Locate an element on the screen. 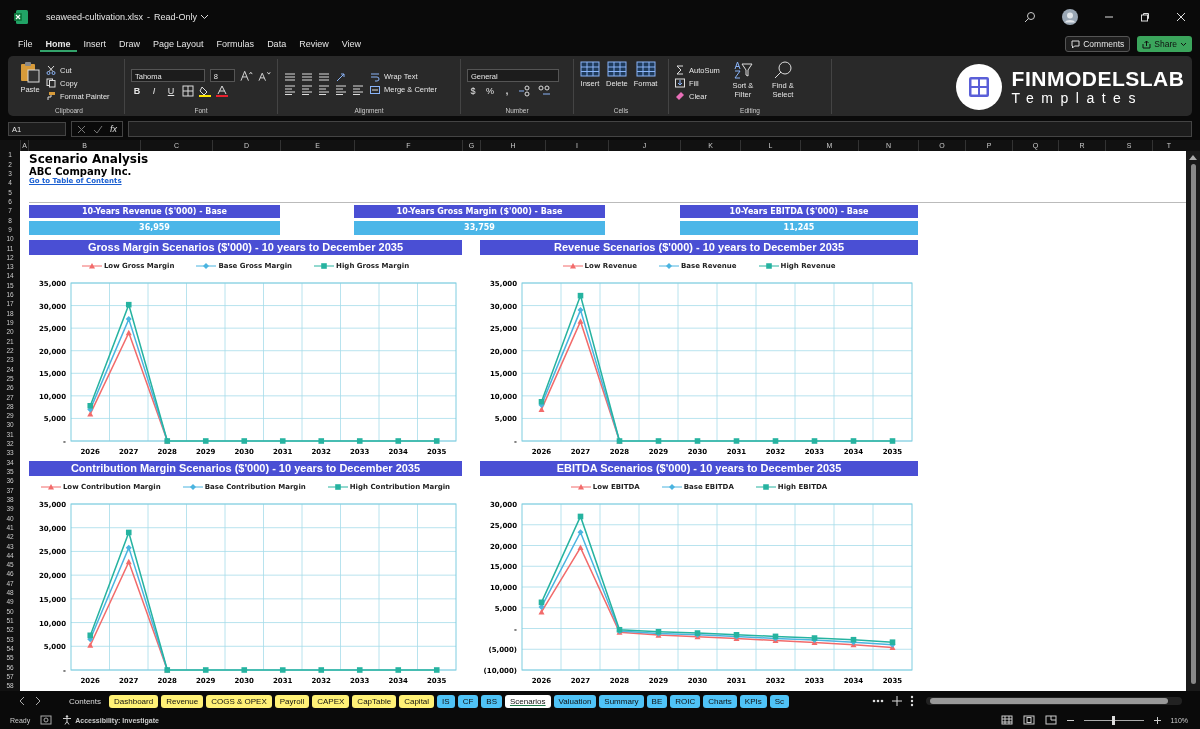  add-sheet-icon is located at coordinates (897, 701).